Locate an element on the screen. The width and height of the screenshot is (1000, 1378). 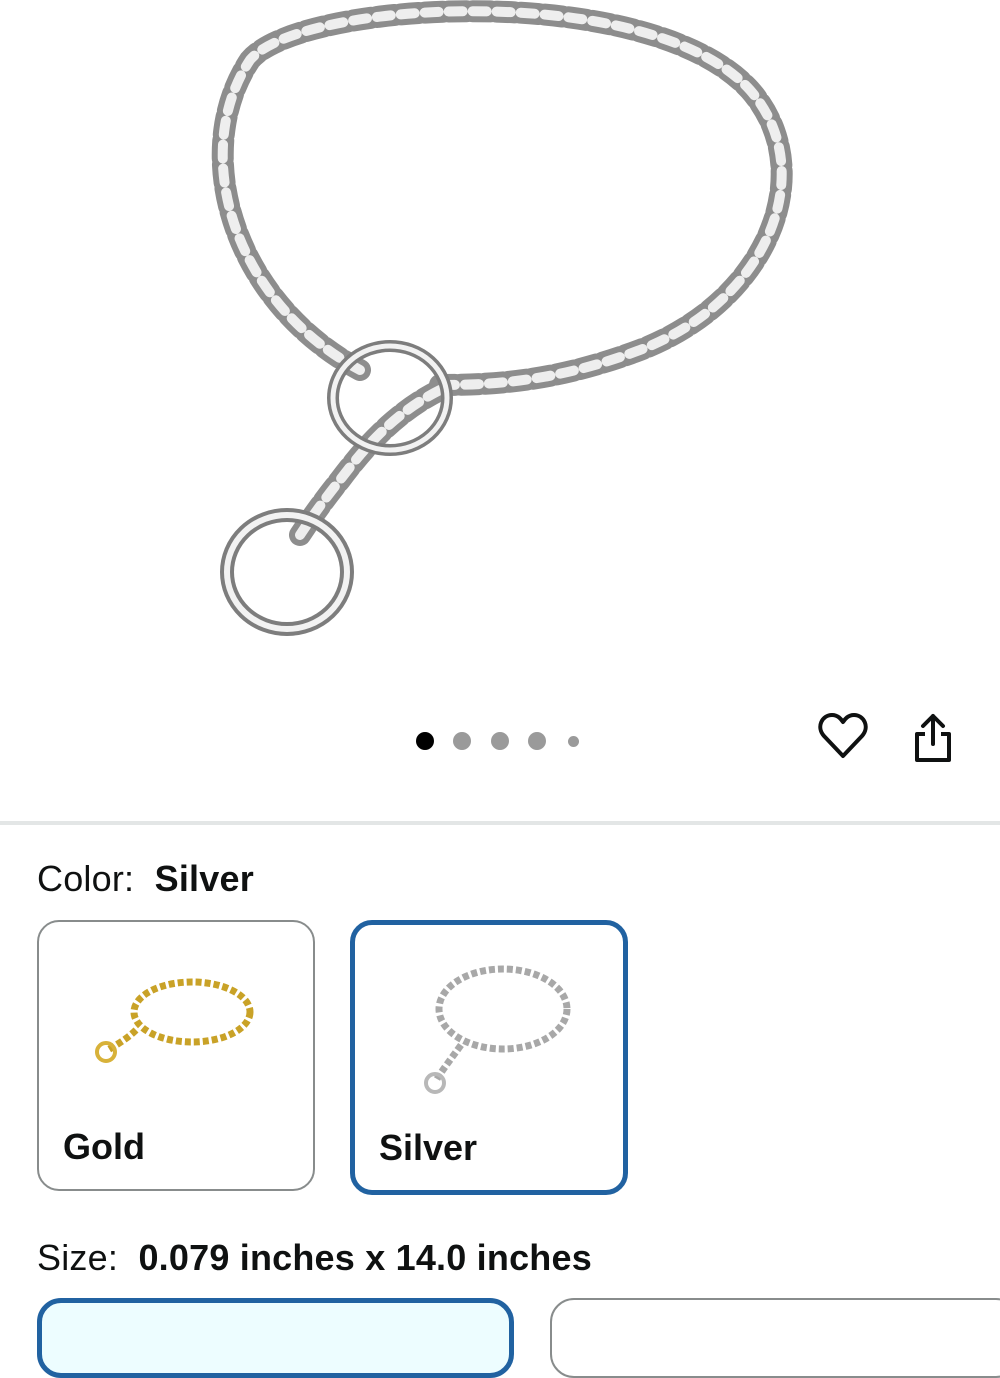
selected-size-value: 0.079 inches x 14.0 inches is located at coordinates (365, 1257).